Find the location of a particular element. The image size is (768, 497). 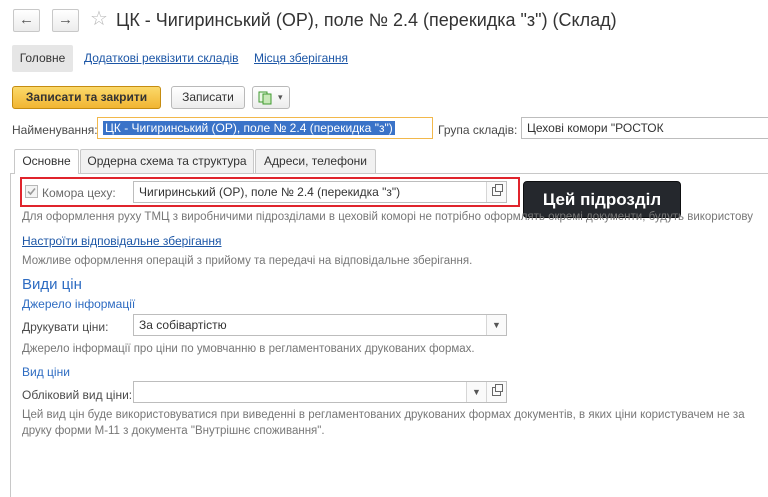

section-extra-details-link: Додаткові реквізити складів is located at coordinates (161, 58).